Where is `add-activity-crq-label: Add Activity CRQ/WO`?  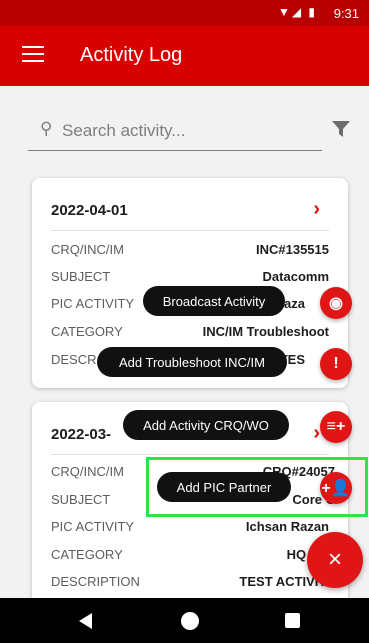
add-activity-crq-label: Add Activity CRQ/WO is located at coordinates (206, 425).